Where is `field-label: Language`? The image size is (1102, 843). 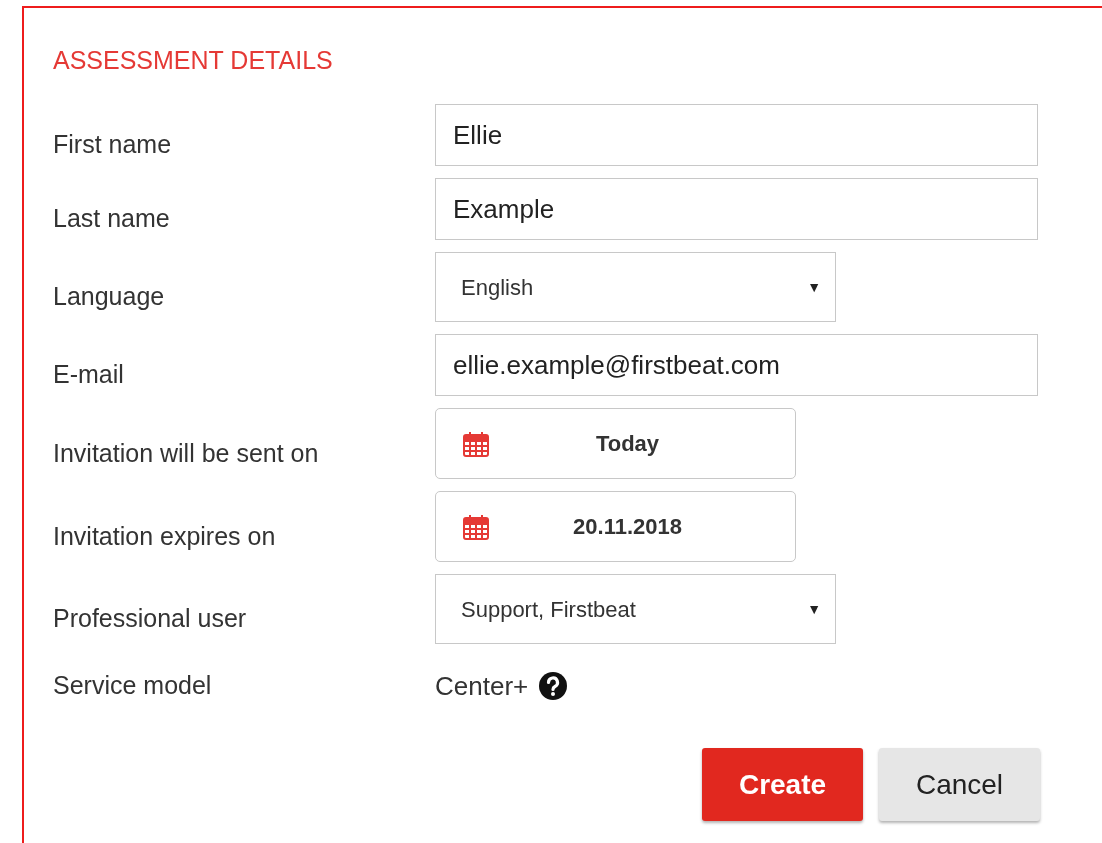 field-label: Language is located at coordinates (109, 297).